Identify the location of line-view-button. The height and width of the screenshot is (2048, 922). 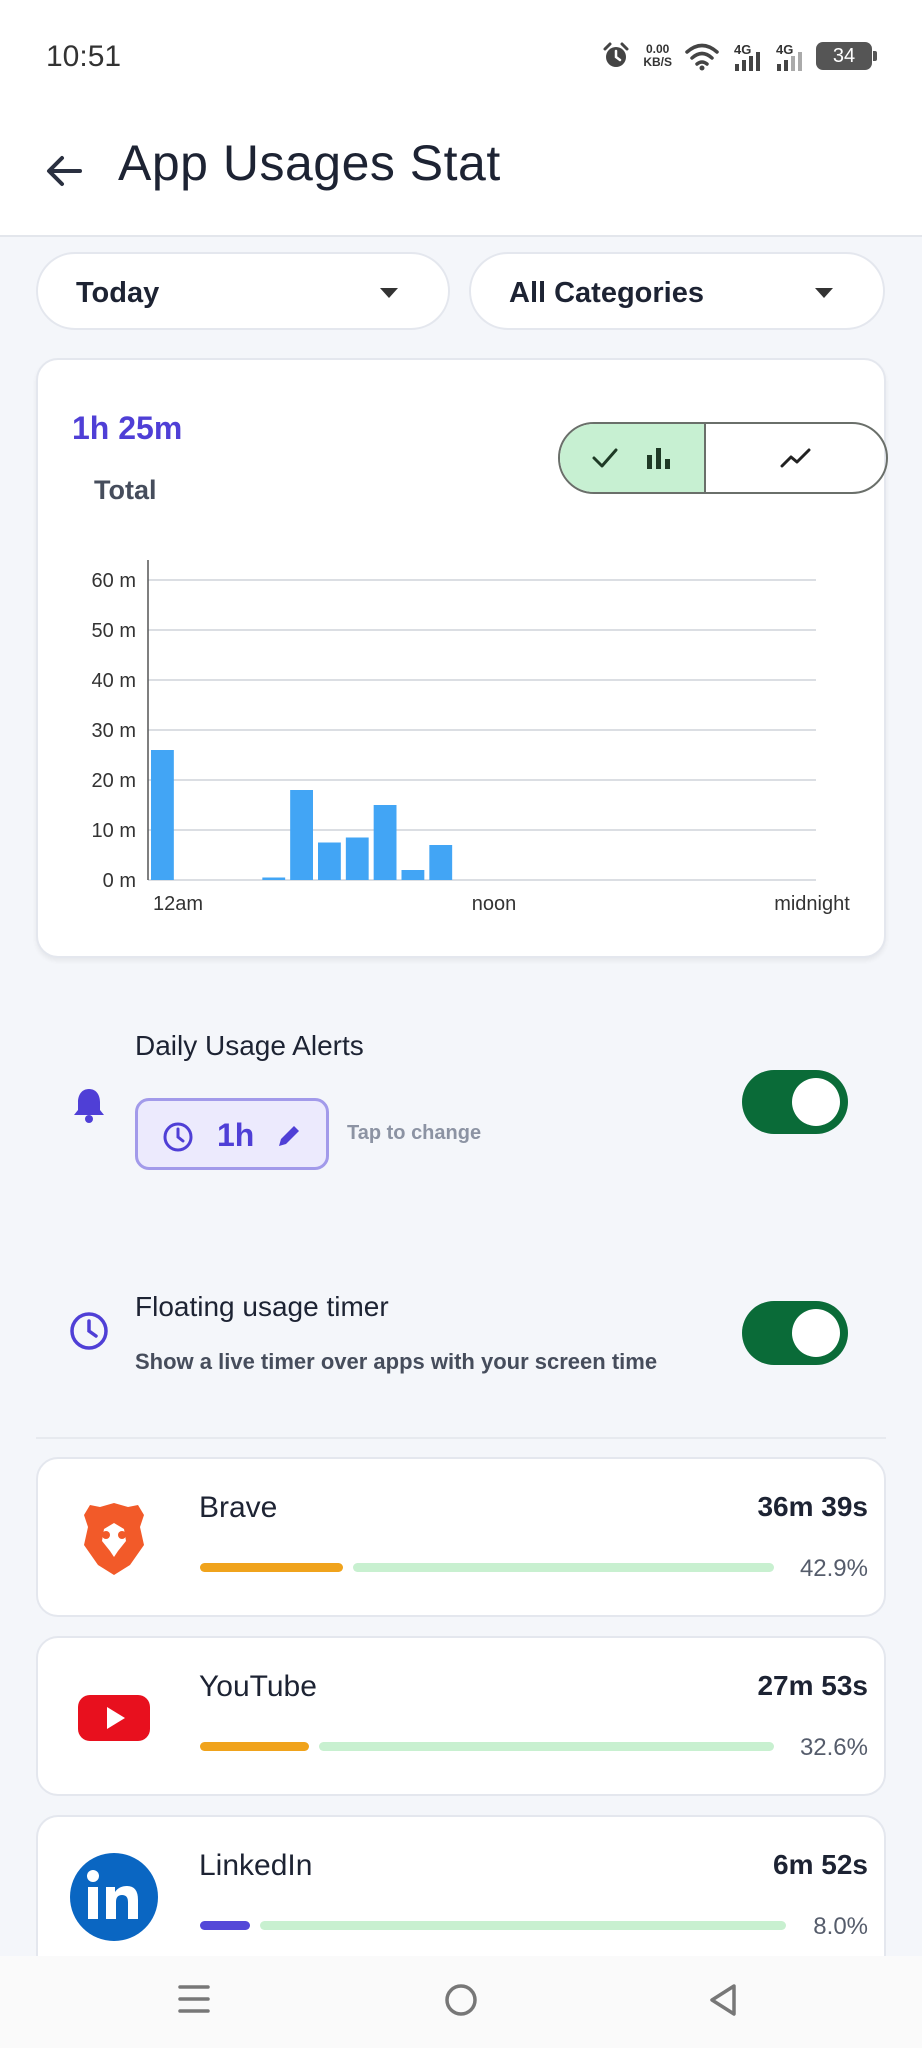
(796, 458).